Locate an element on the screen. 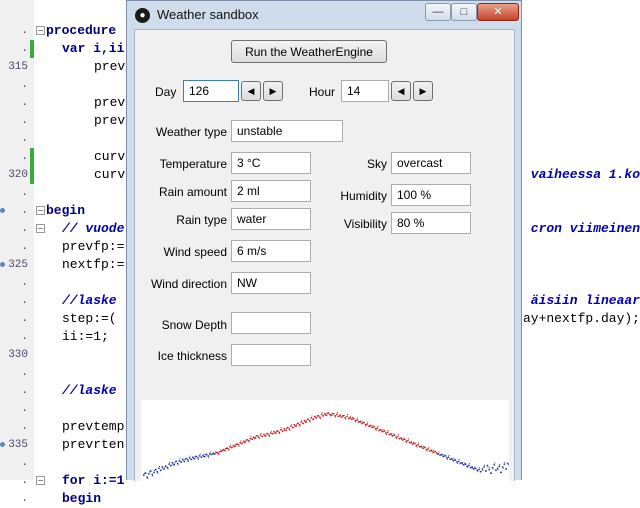  visibility-field: 80 % is located at coordinates (431, 223).